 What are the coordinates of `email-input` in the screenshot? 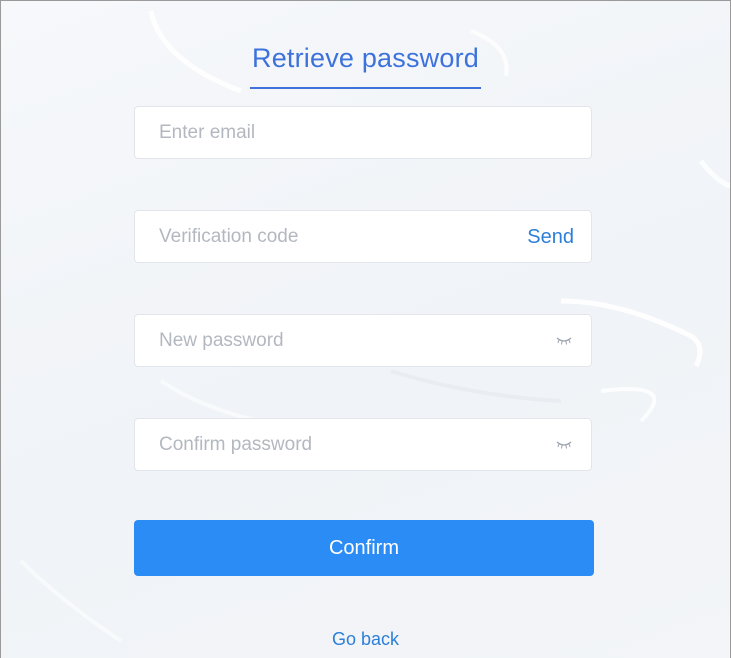 It's located at (363, 132).